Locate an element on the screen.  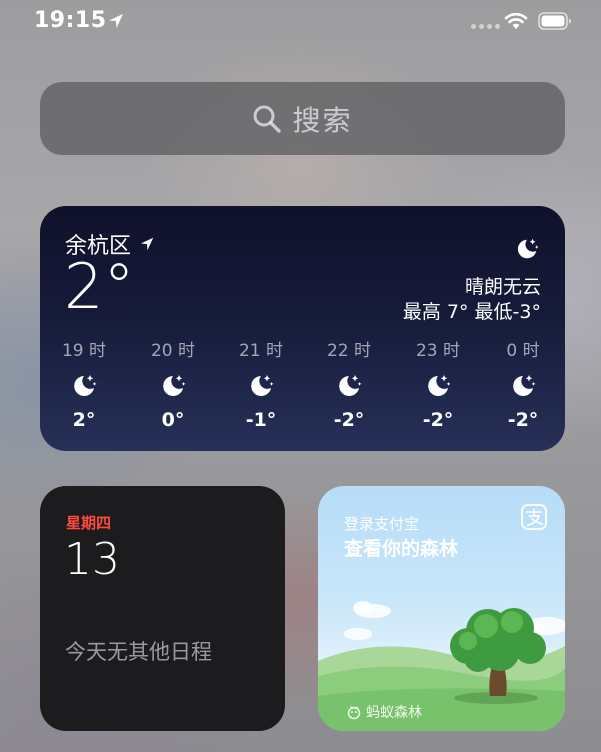
status-bar: 19:15 is located at coordinates (300, 22).